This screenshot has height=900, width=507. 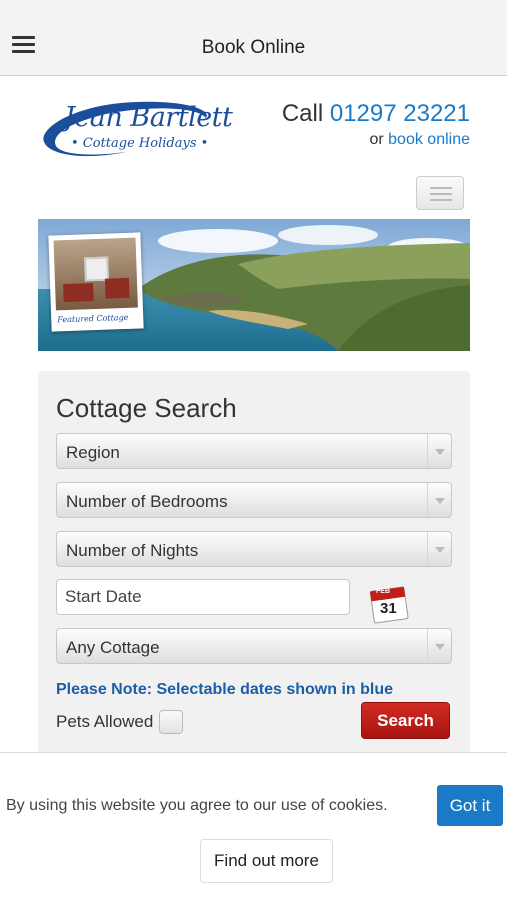 I want to click on bedrooms-value: Number of Bedrooms, so click(x=147, y=501).